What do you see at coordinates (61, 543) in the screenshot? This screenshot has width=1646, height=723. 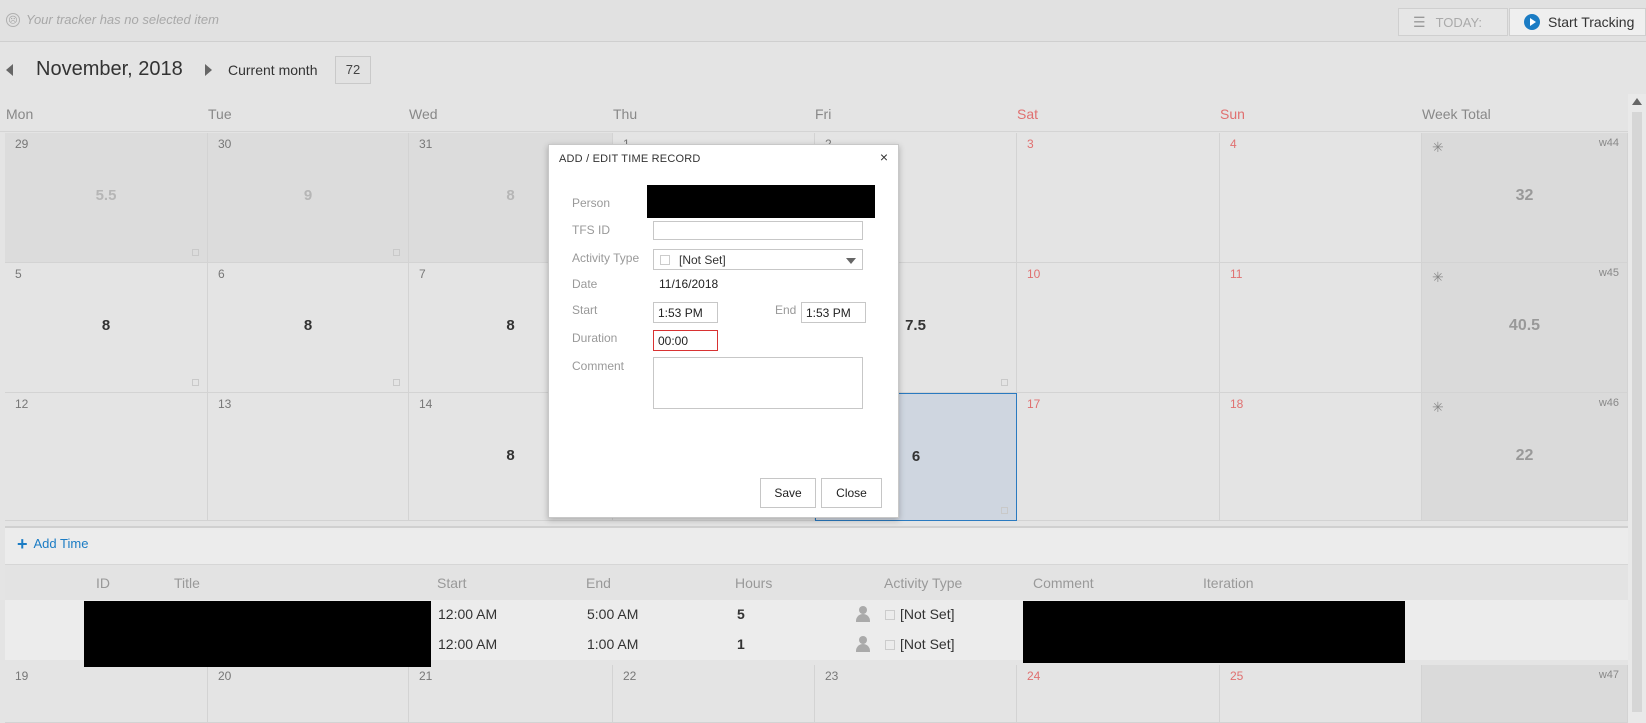 I see `add-time-label: Add Time` at bounding box center [61, 543].